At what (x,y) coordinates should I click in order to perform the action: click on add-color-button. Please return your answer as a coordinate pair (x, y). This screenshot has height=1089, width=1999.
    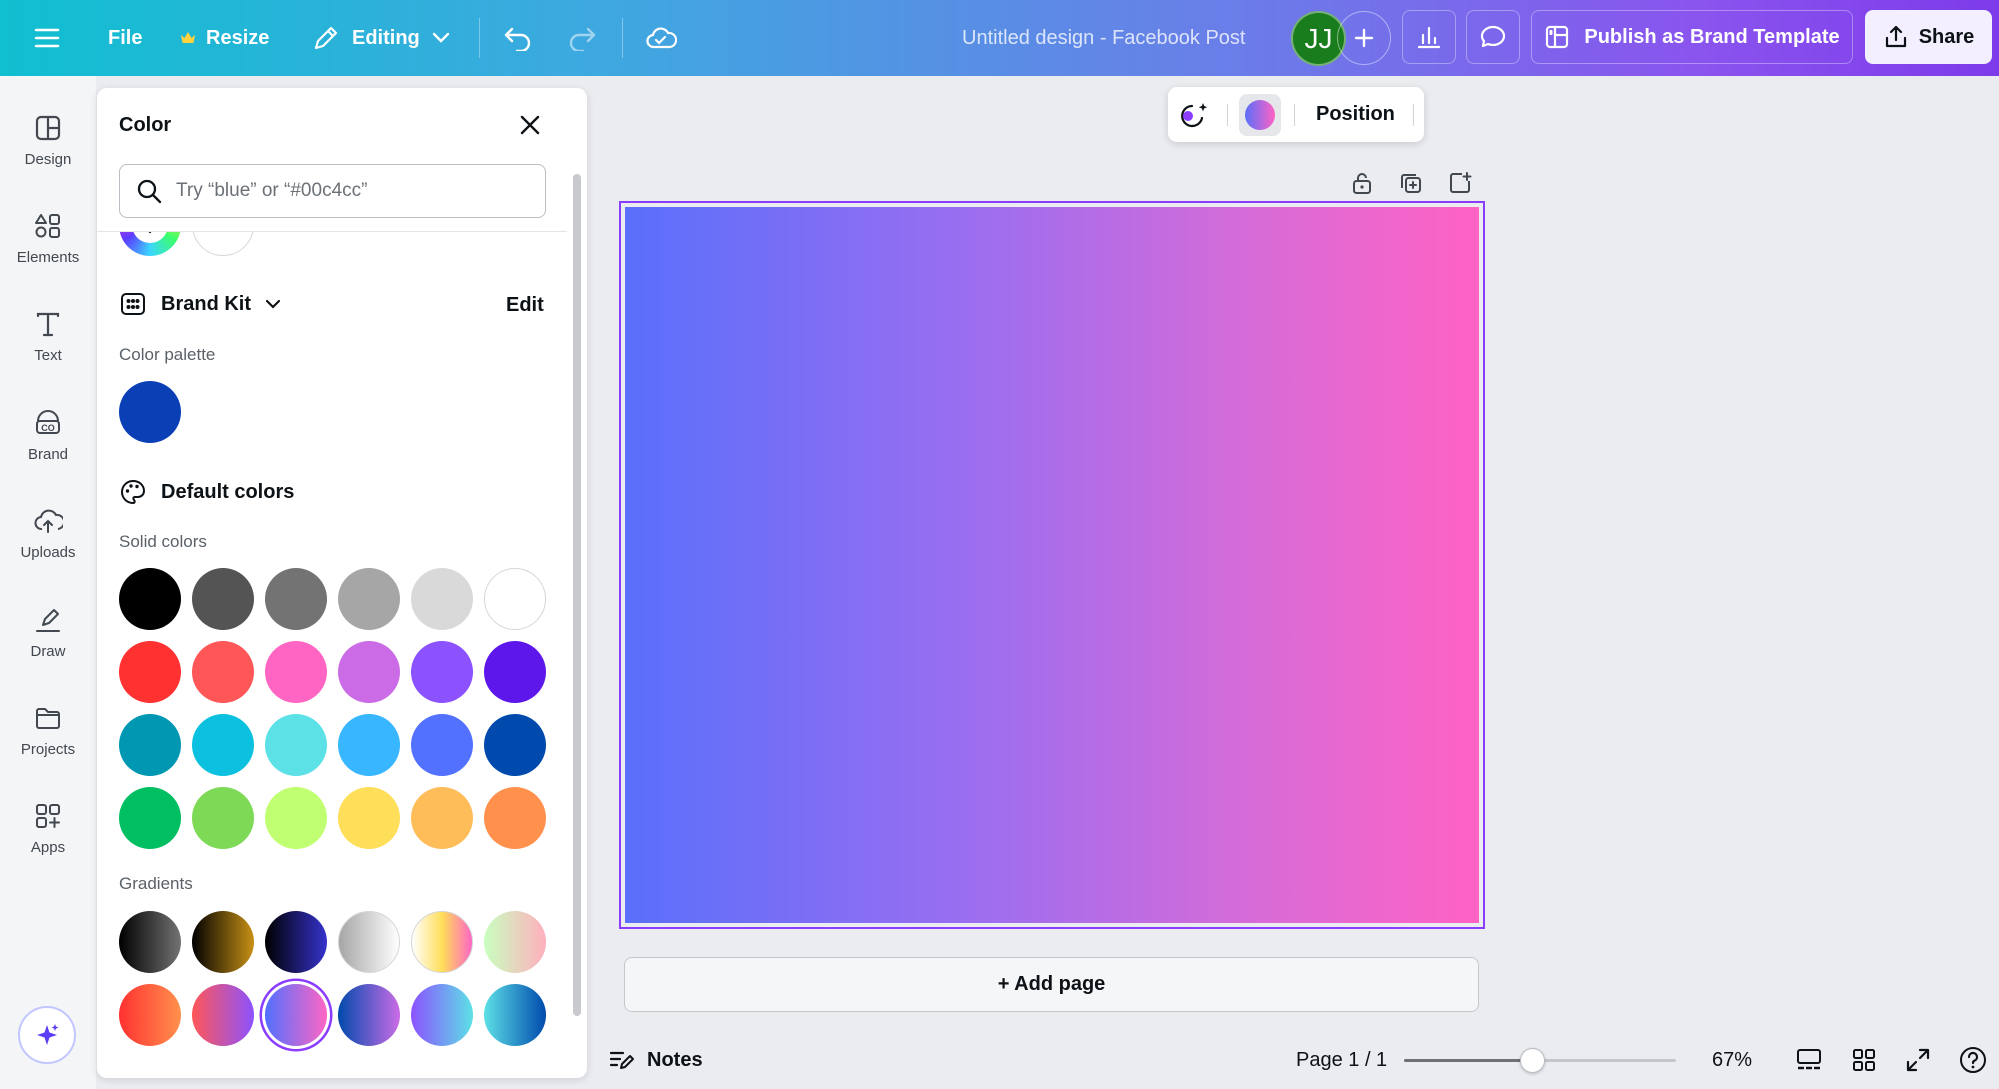
    Looking at the image, I should click on (150, 244).